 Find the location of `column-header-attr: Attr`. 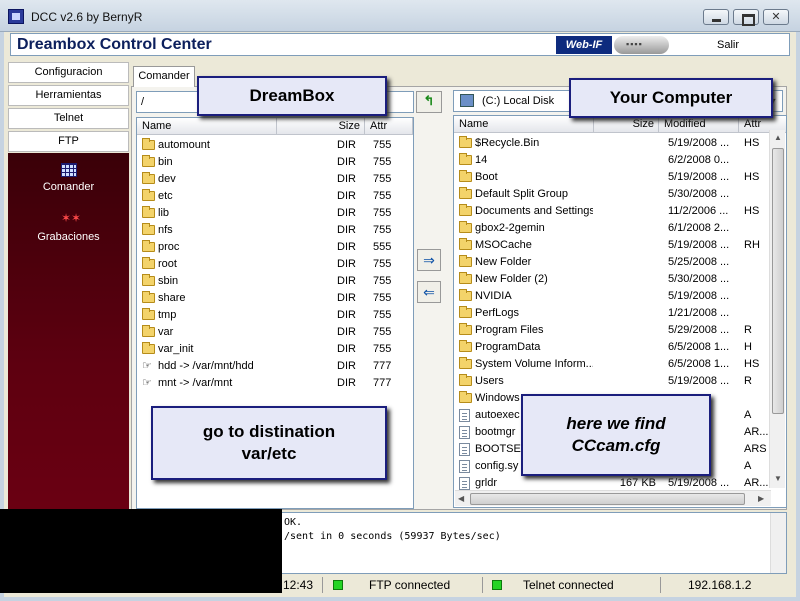

column-header-attr: Attr is located at coordinates (389, 126).